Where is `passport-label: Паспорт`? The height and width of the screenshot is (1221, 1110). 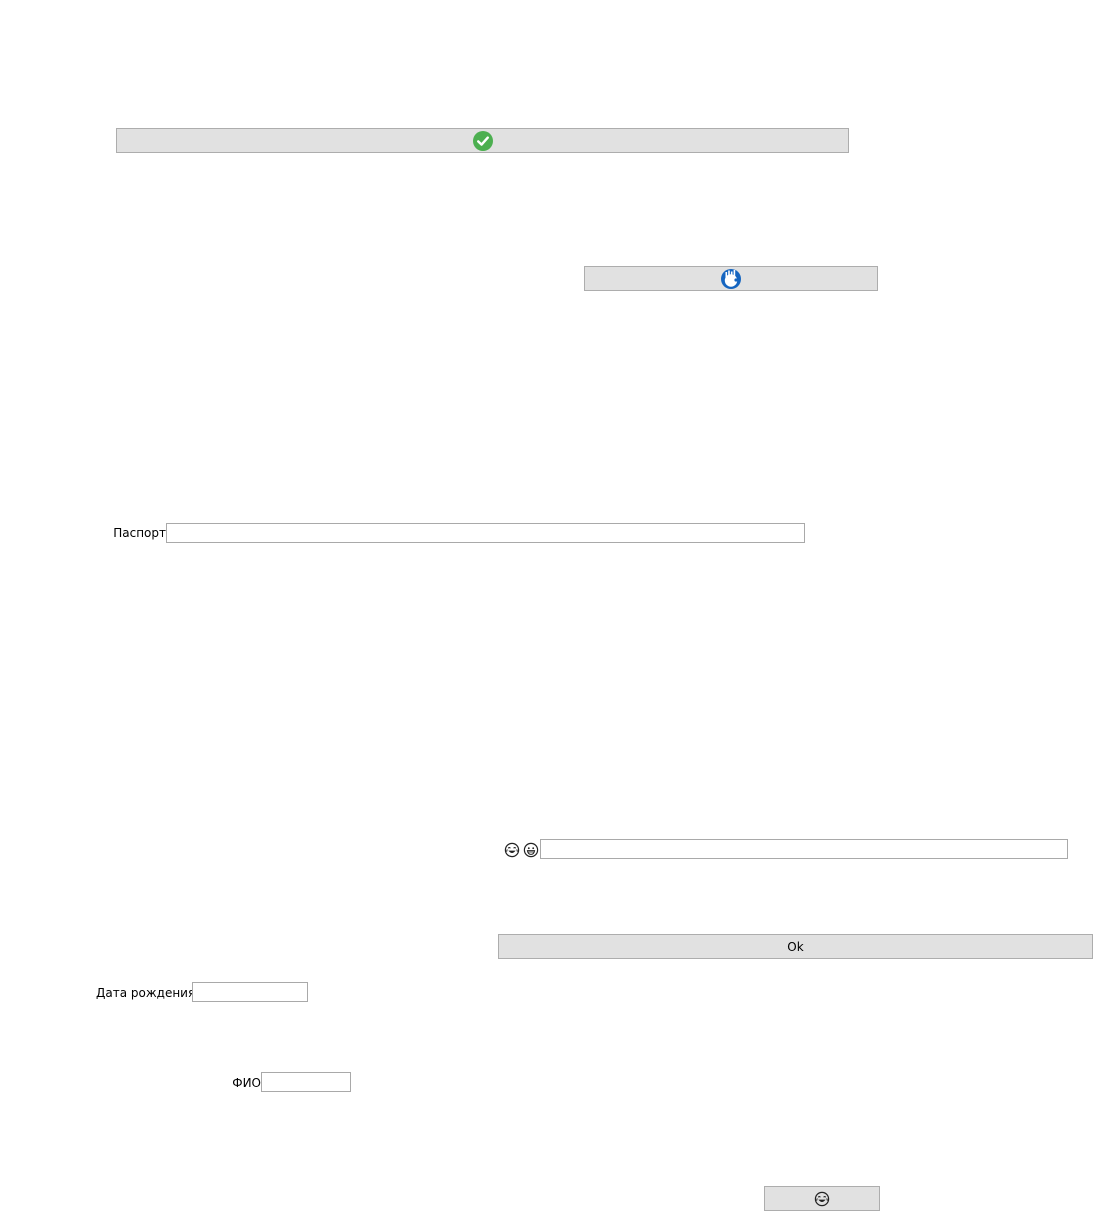 passport-label: Паспорт is located at coordinates (139, 533).